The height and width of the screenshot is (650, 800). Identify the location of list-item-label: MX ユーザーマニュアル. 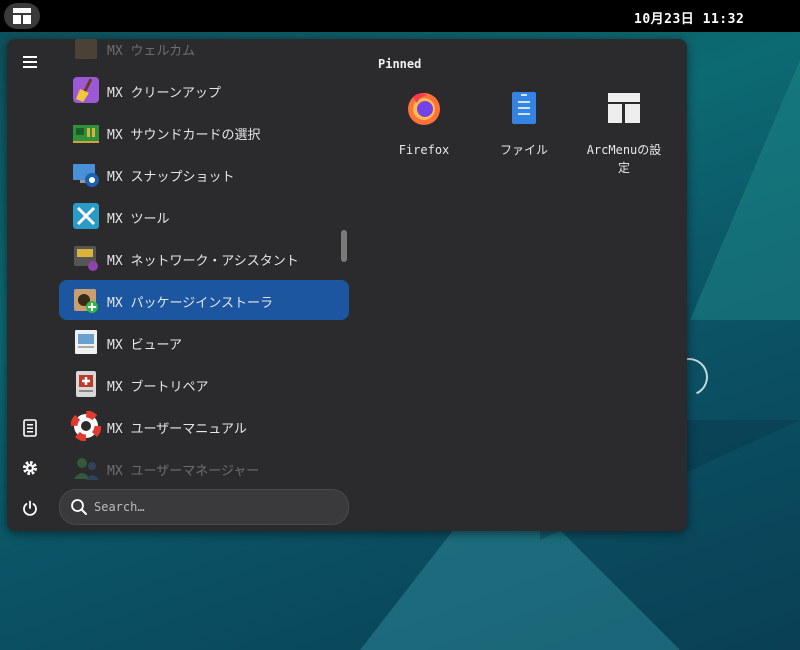
(177, 429).